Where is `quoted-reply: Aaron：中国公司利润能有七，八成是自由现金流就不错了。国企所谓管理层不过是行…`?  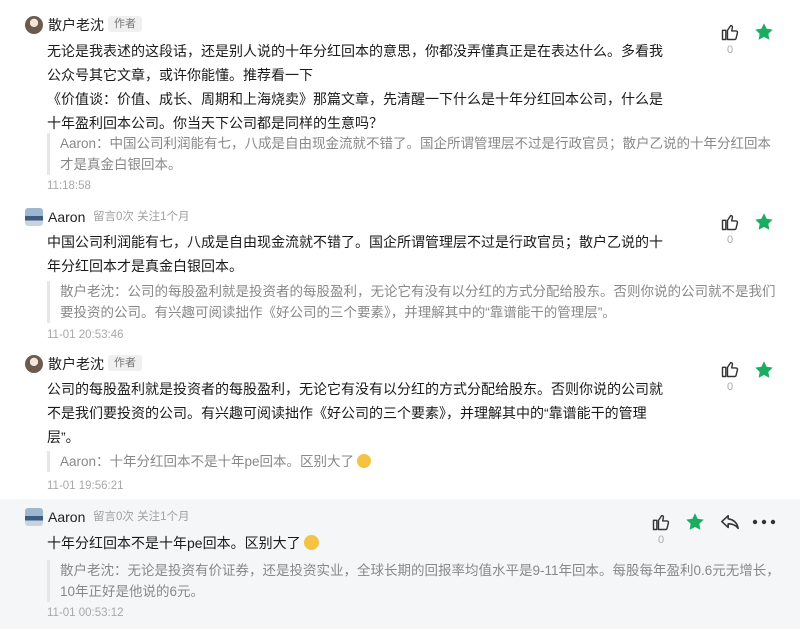
quoted-reply: Aaron：中国公司利润能有七，八成是自由现金流就不错了。国企所谓管理层不过是行… is located at coordinates (409, 154).